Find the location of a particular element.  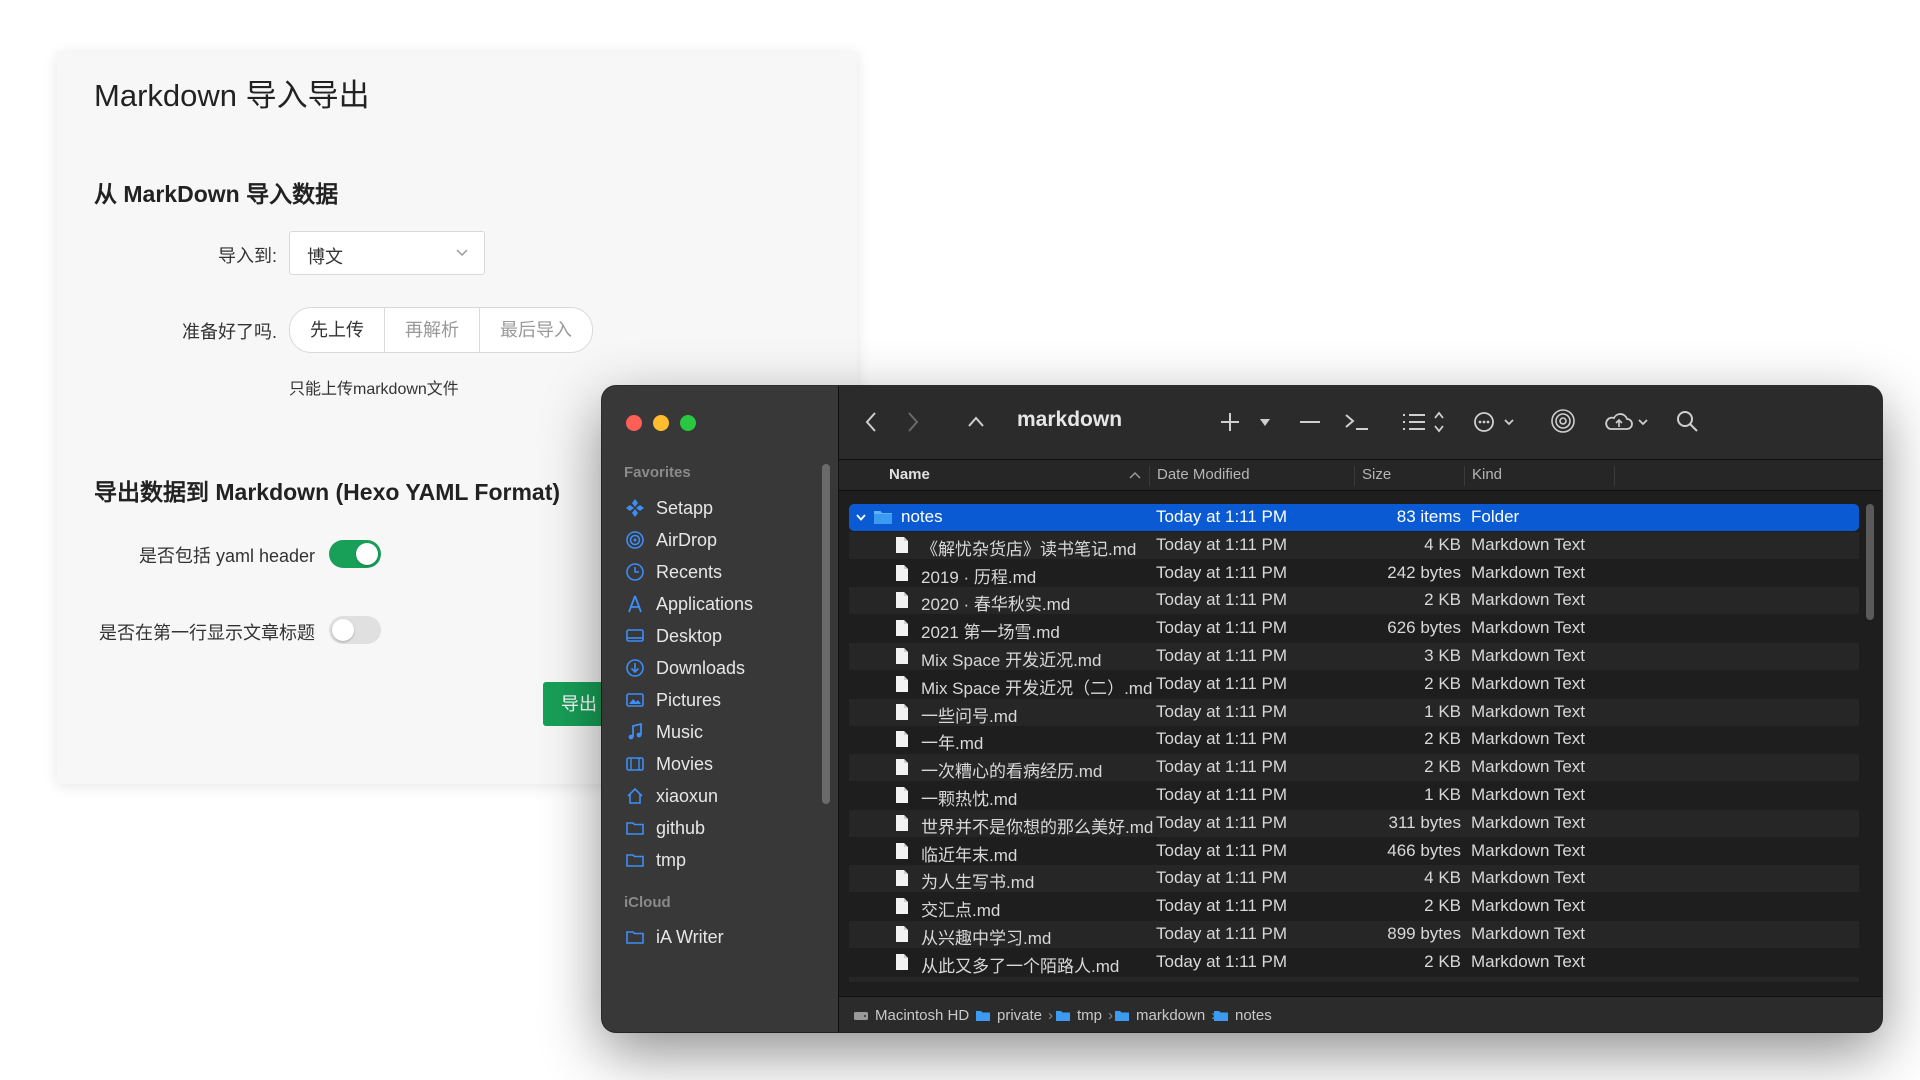

disclosure-open-icon is located at coordinates (861, 517).